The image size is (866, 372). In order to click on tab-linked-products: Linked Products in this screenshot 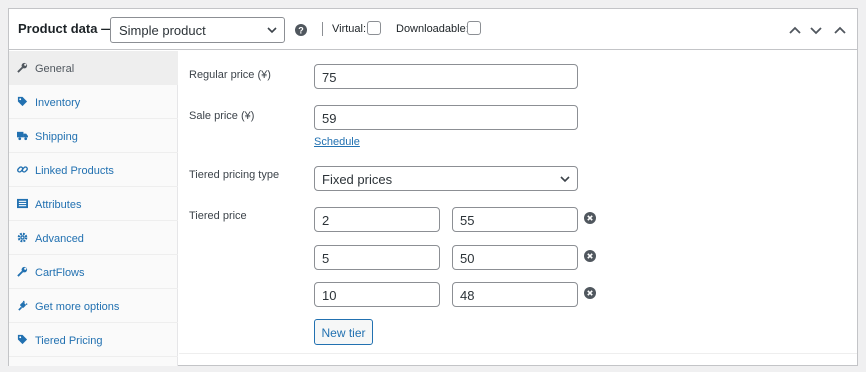, I will do `click(93, 170)`.